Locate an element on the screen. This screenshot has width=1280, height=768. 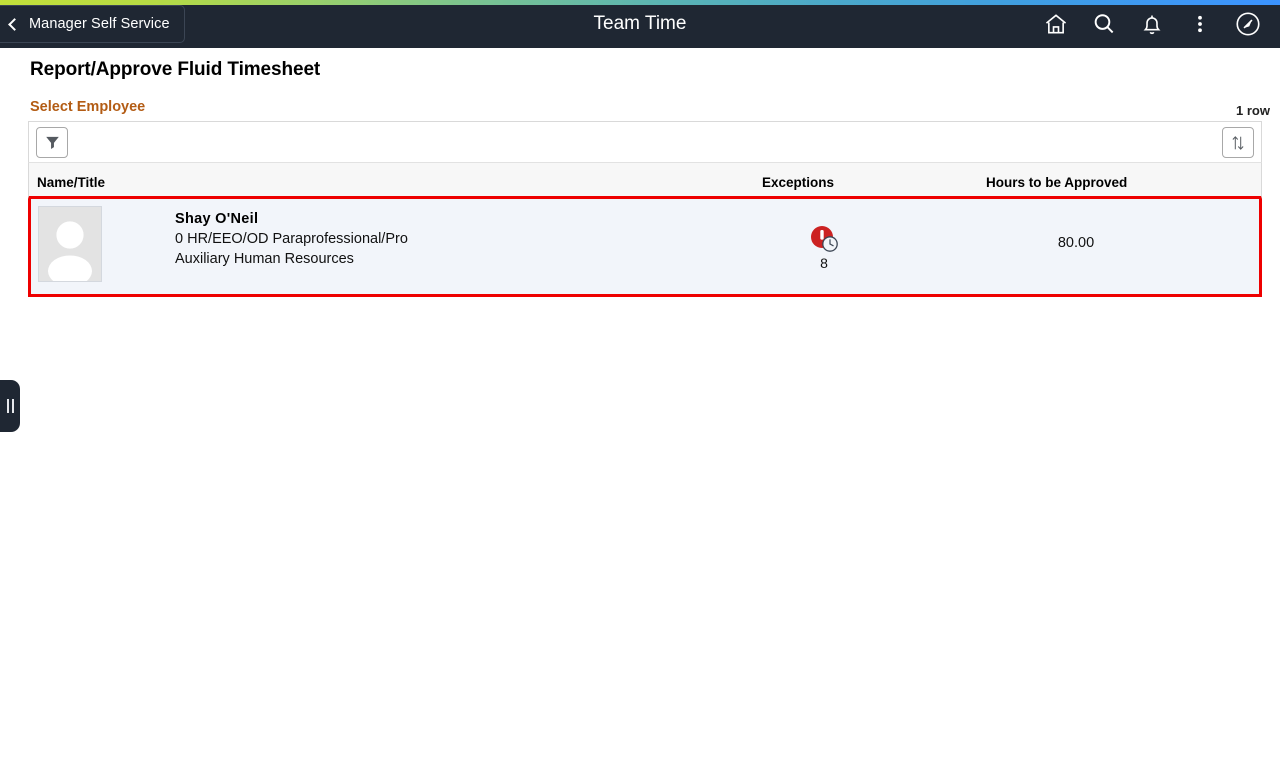
exceptions-cell: 8 is located at coordinates (824, 248).